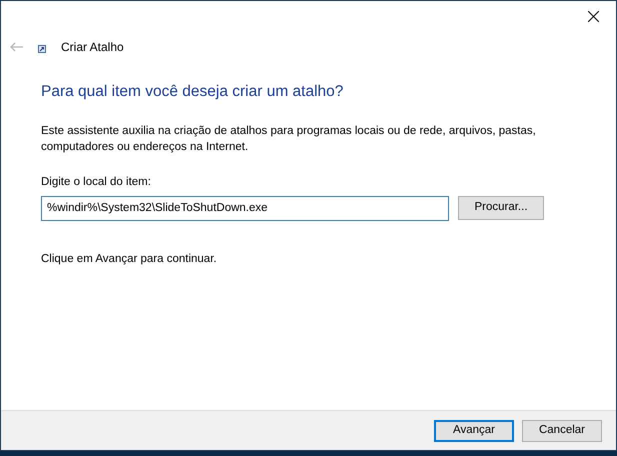 This screenshot has width=617, height=456. I want to click on dialog-button: Cancelar, so click(562, 431).